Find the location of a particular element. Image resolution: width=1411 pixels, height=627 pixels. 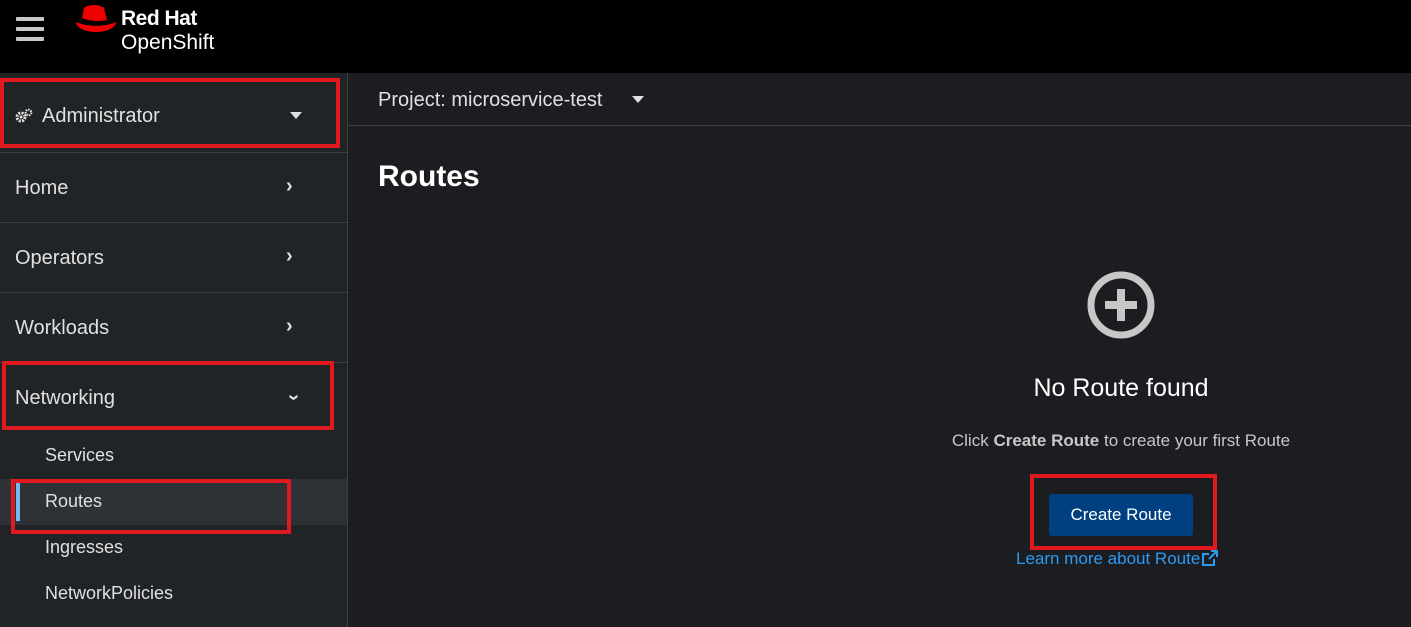

empty-state-title: No Route found is located at coordinates (1121, 388).